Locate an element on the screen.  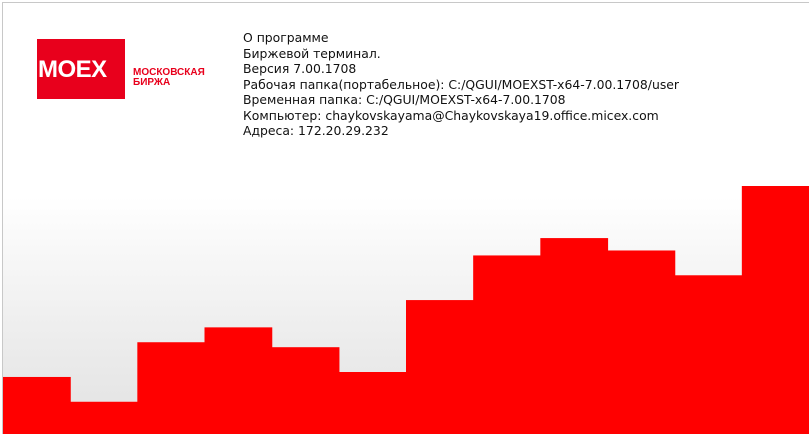
addresses-text: Адреса: 172.20.29.232 is located at coordinates (316, 130).